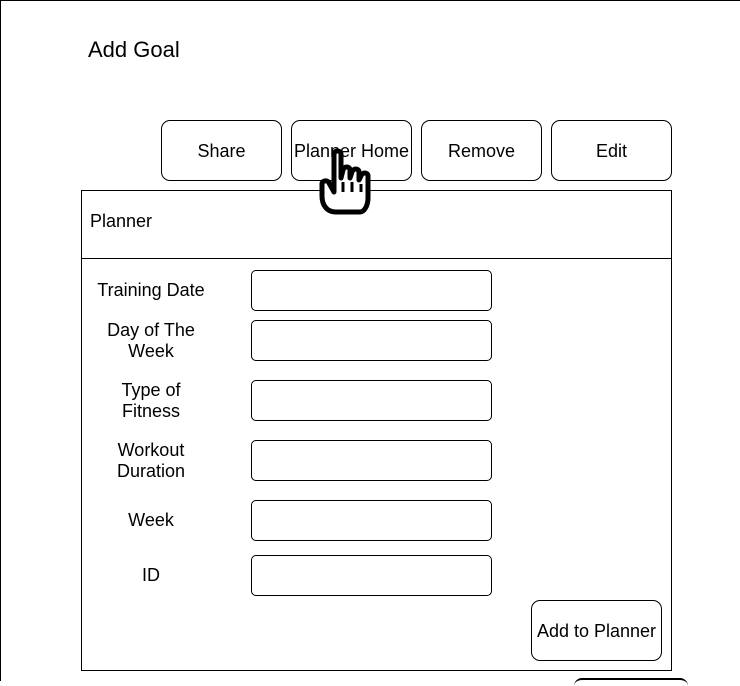 The image size is (740, 686). What do you see at coordinates (371, 520) in the screenshot?
I see `week-field` at bounding box center [371, 520].